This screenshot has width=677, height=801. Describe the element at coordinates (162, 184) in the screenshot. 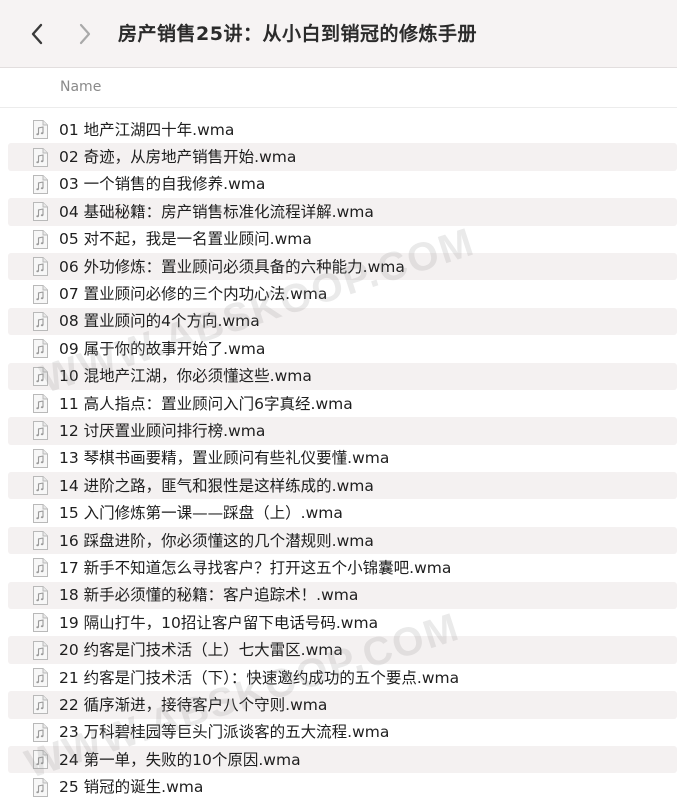

I see `file-name: 03 一个销售的自我修养.wma` at that location.